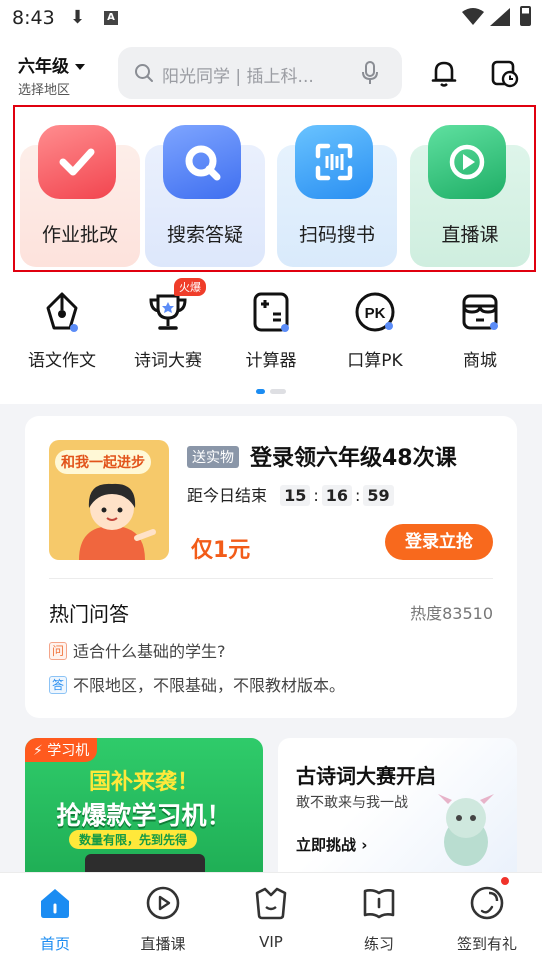 Image resolution: width=542 pixels, height=962 pixels. I want to click on book-icon, so click(379, 903).